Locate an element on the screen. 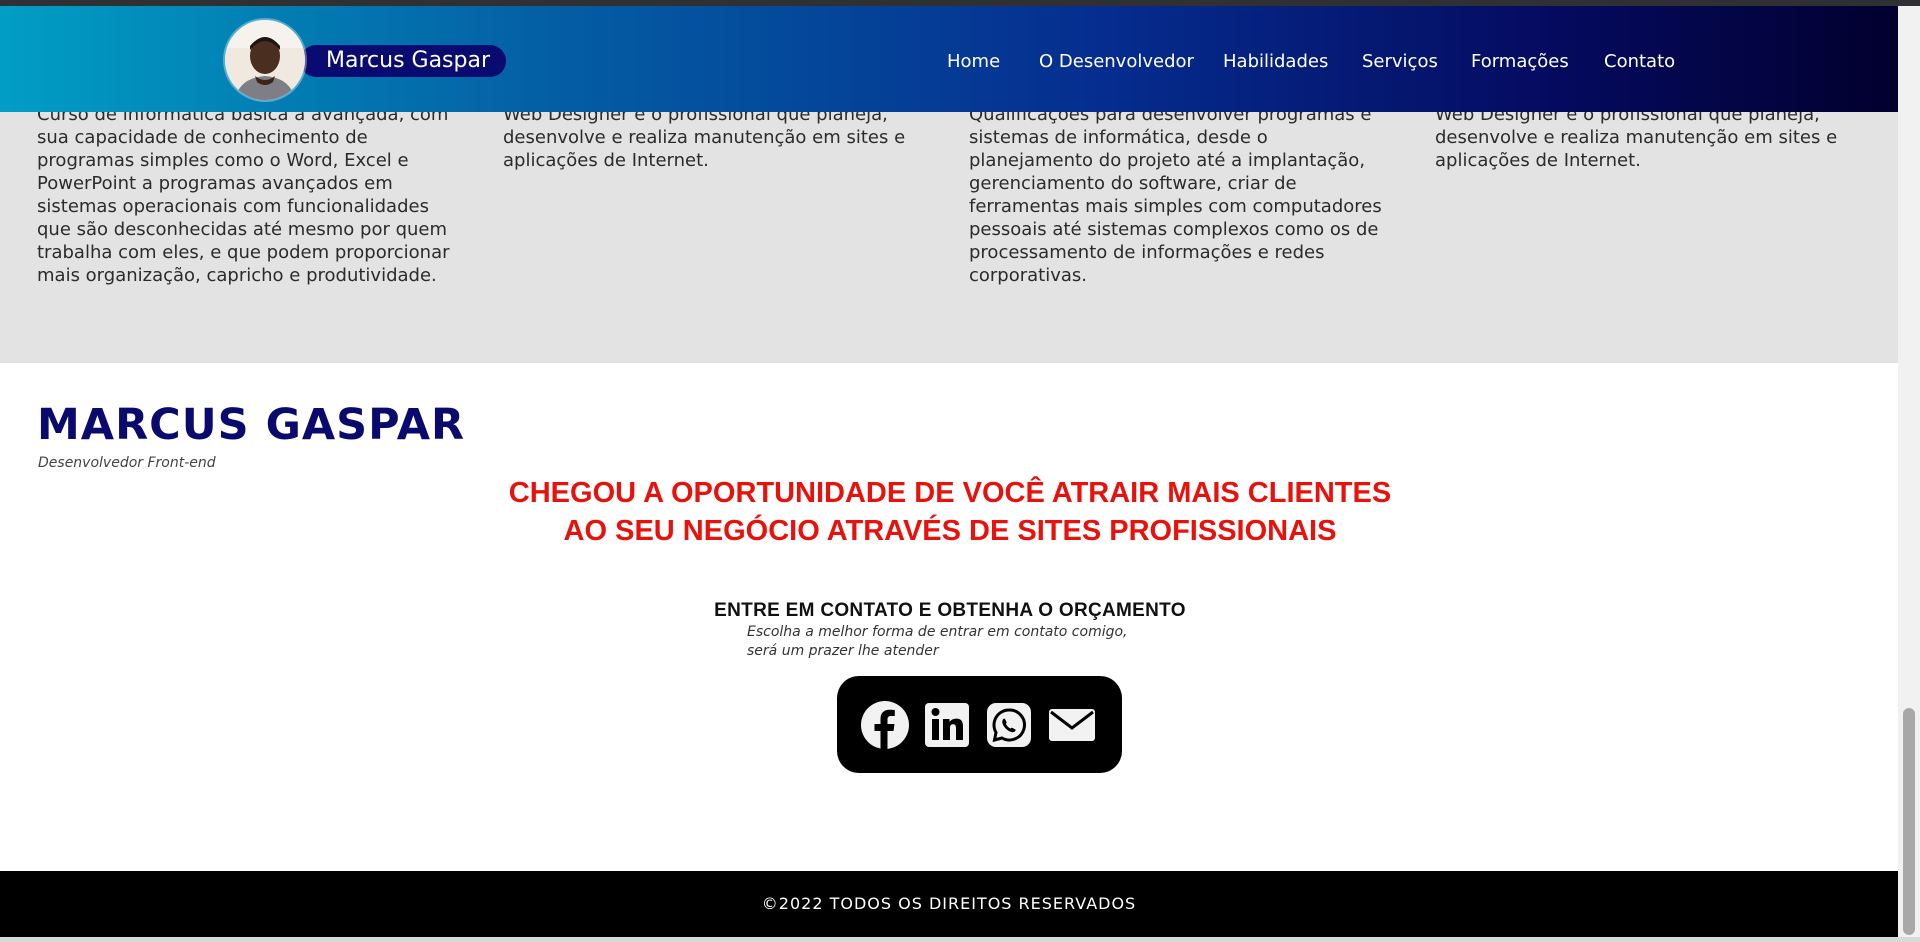 The height and width of the screenshot is (942, 1920). social-links is located at coordinates (979, 724).